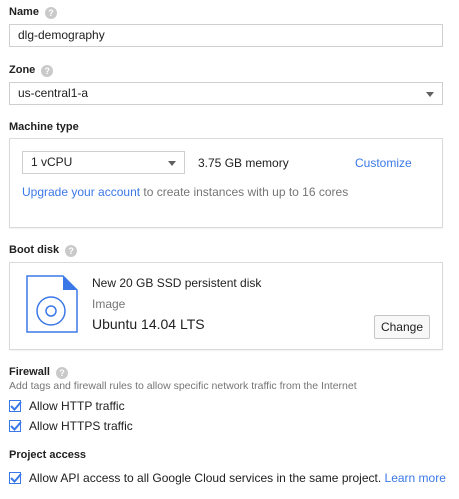 The image size is (459, 499). What do you see at coordinates (415, 478) in the screenshot?
I see `learn-more-link: Learn more` at bounding box center [415, 478].